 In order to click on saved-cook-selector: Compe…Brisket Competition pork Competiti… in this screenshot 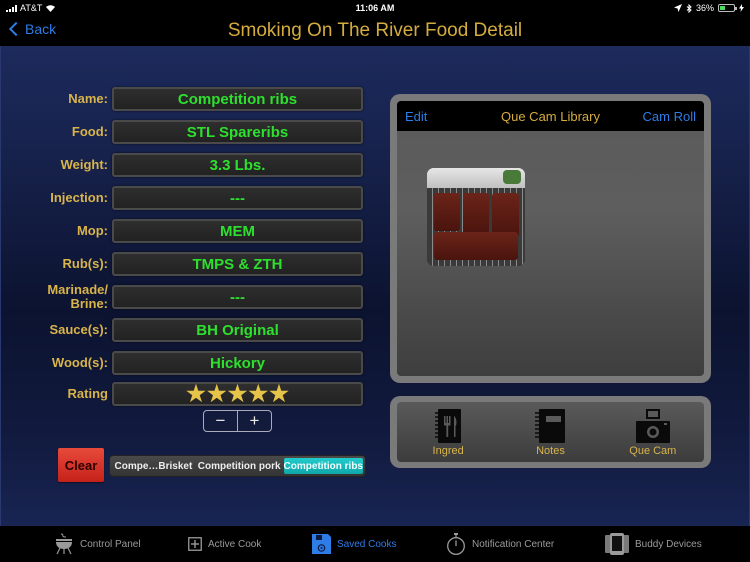, I will do `click(237, 466)`.